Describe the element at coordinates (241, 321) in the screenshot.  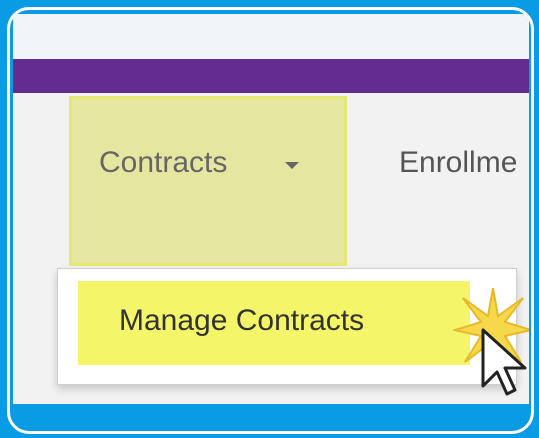
I see `dropdown-item-label: Manage Contracts` at that location.